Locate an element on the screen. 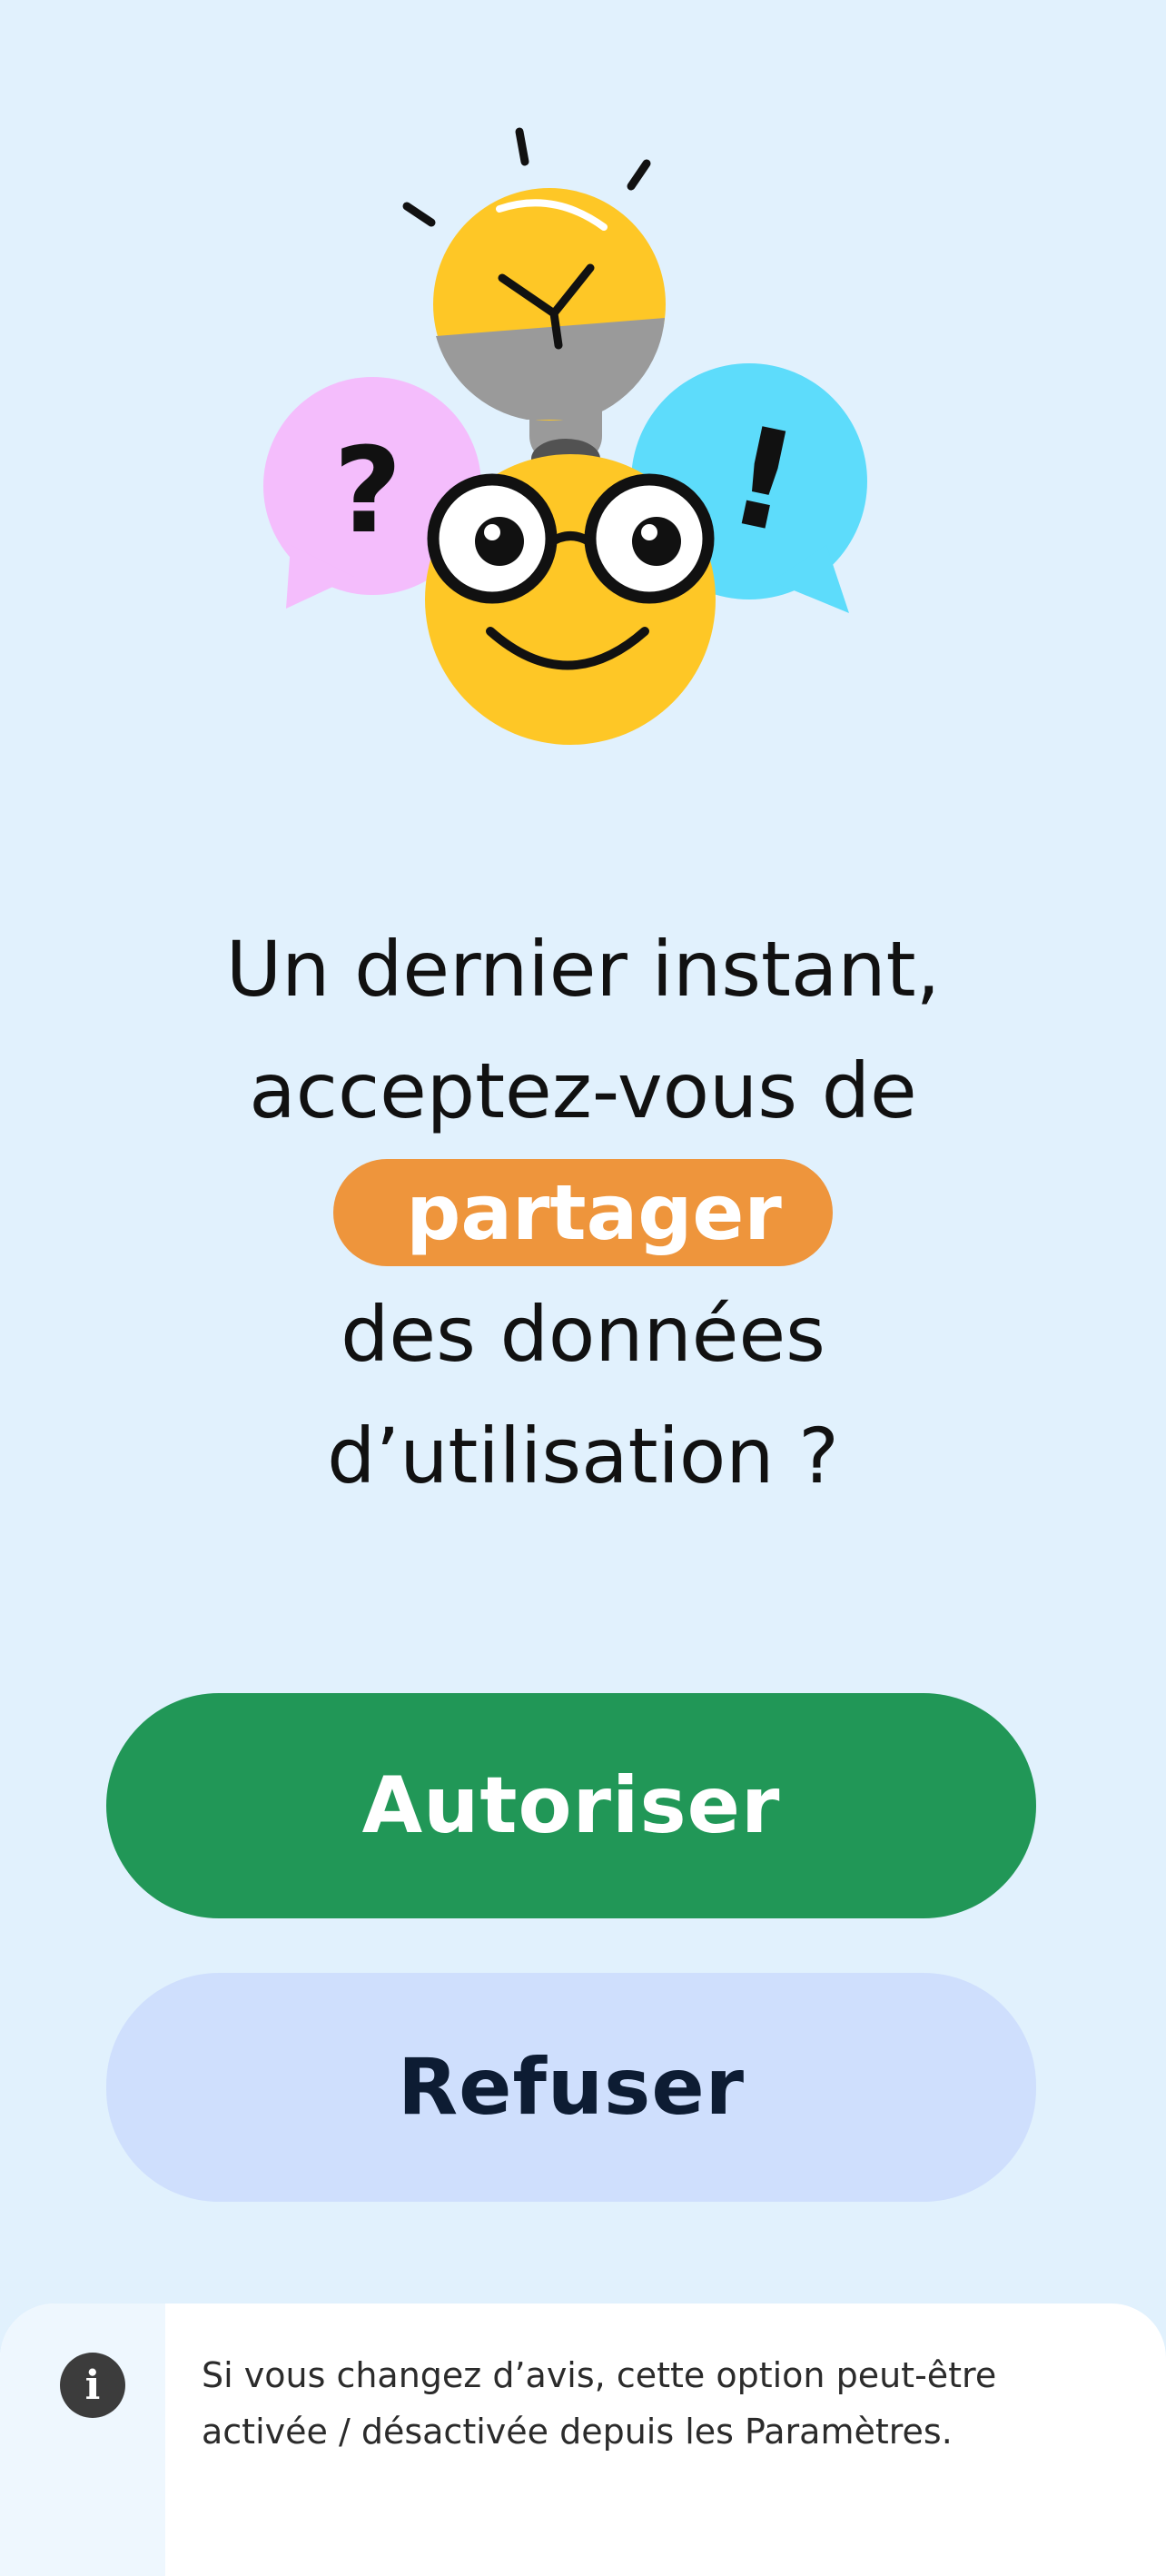 The height and width of the screenshot is (2576, 1166). headline-highlight-row: partager is located at coordinates (583, 1212).